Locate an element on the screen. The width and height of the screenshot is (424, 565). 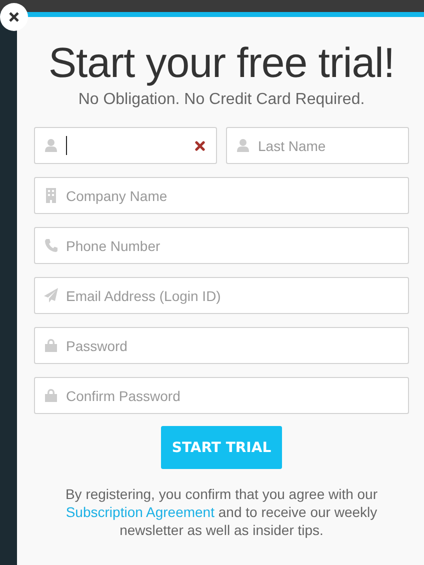
text-field: Phone Number is located at coordinates (221, 245).